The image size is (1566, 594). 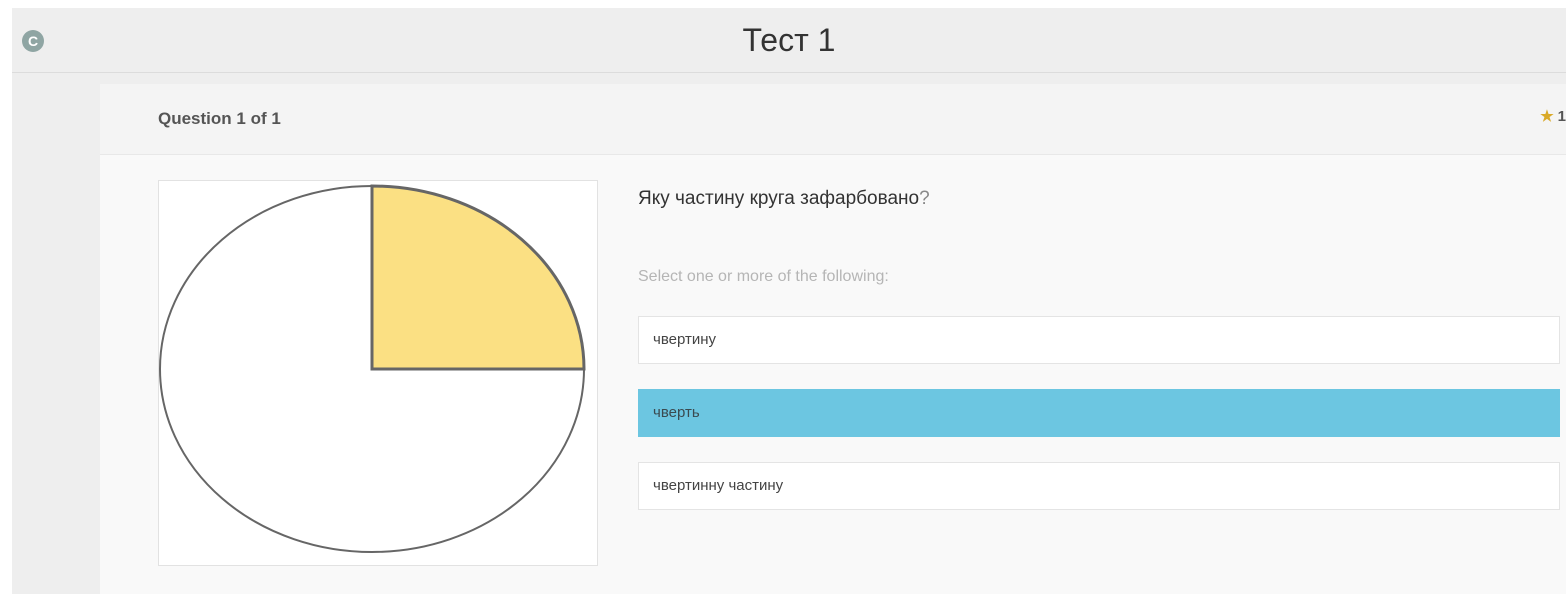 I want to click on page-title: Тест 1, so click(x=789, y=40).